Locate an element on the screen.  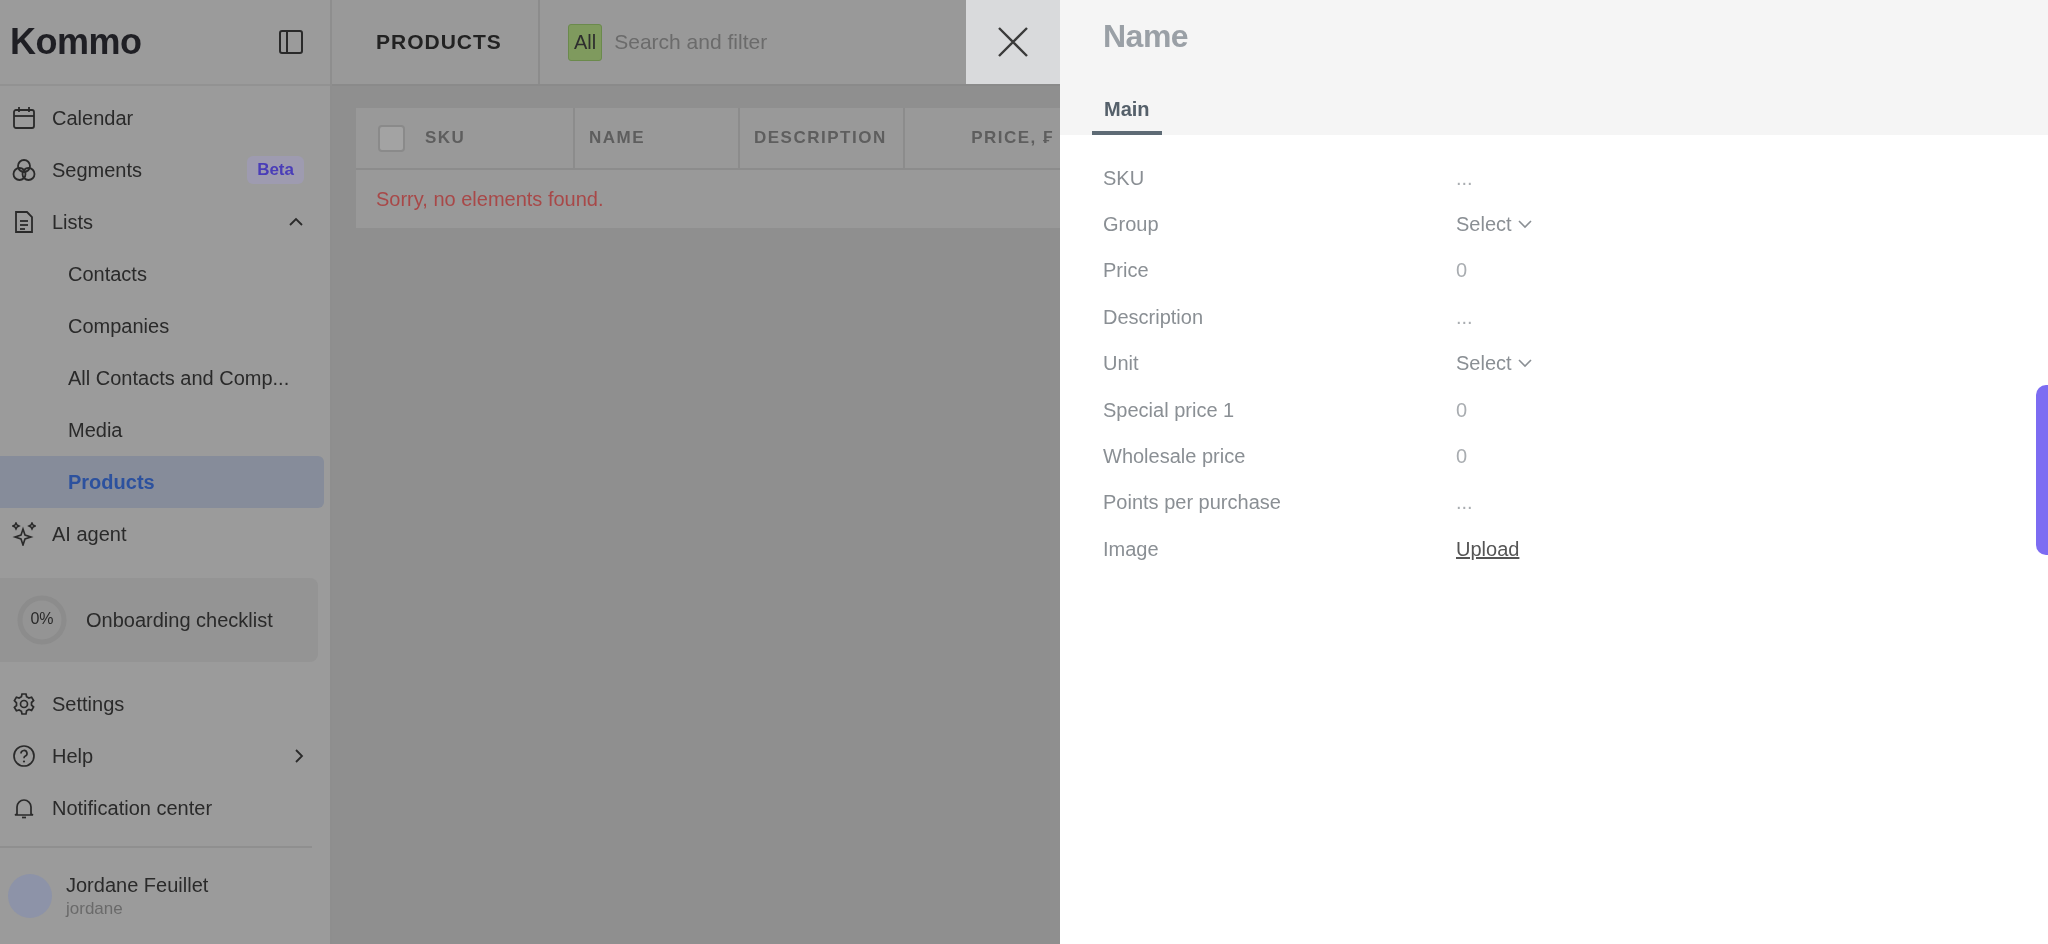
sidebar-subitem: Contacts is located at coordinates (162, 274).